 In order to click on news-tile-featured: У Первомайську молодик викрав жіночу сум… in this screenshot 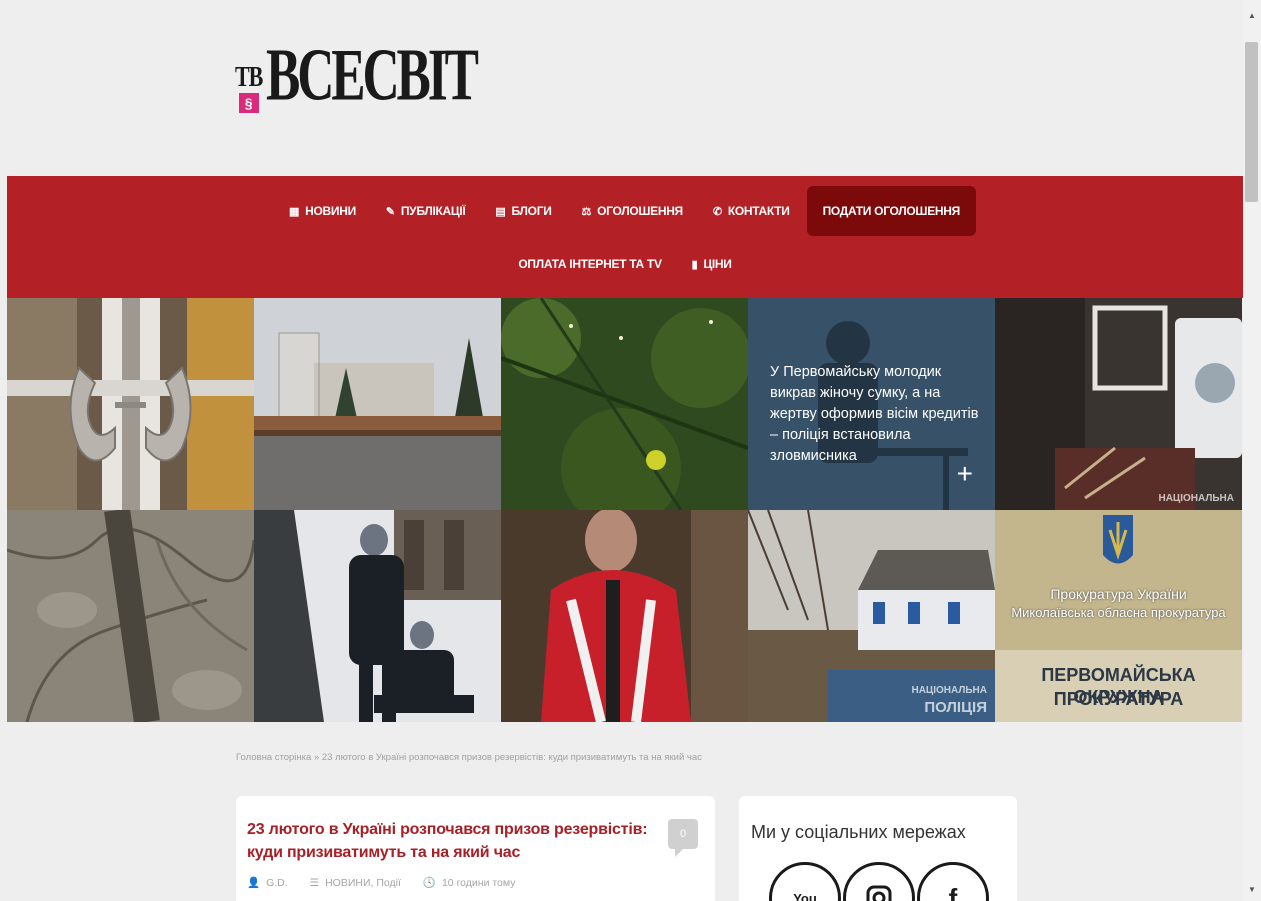, I will do `click(871, 404)`.